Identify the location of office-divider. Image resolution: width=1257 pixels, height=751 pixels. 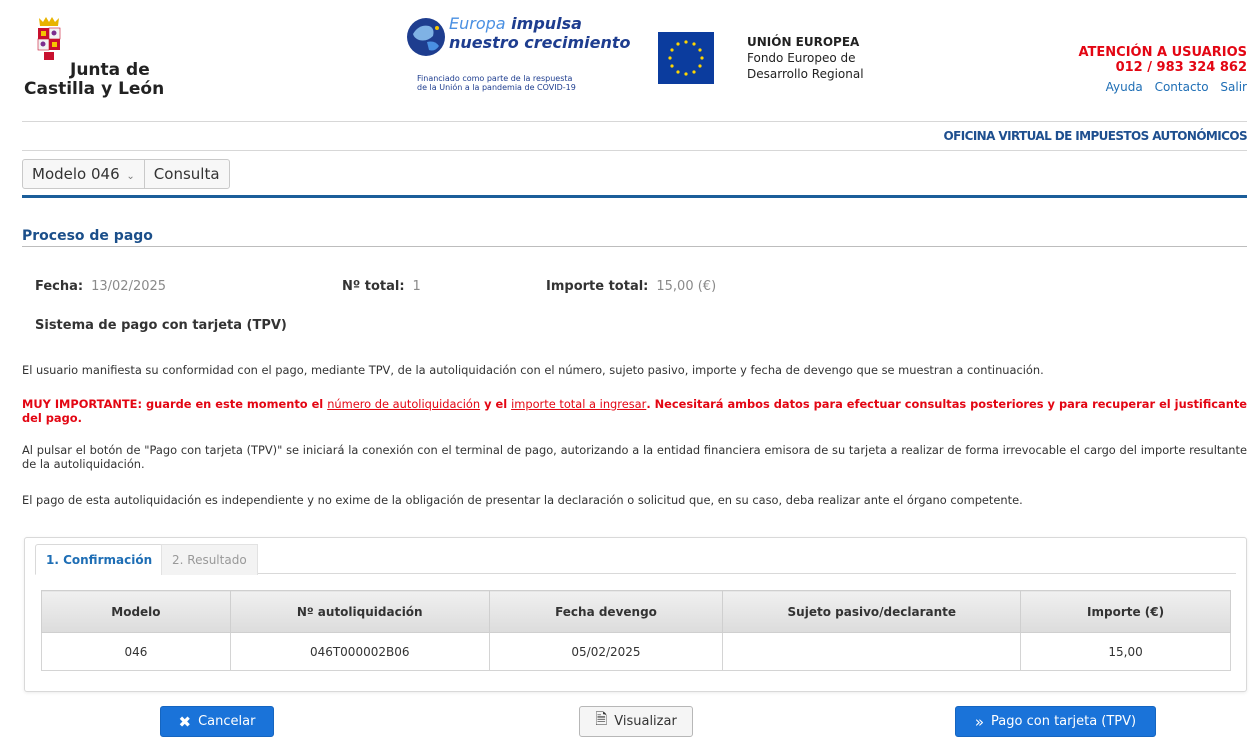
(634, 150).